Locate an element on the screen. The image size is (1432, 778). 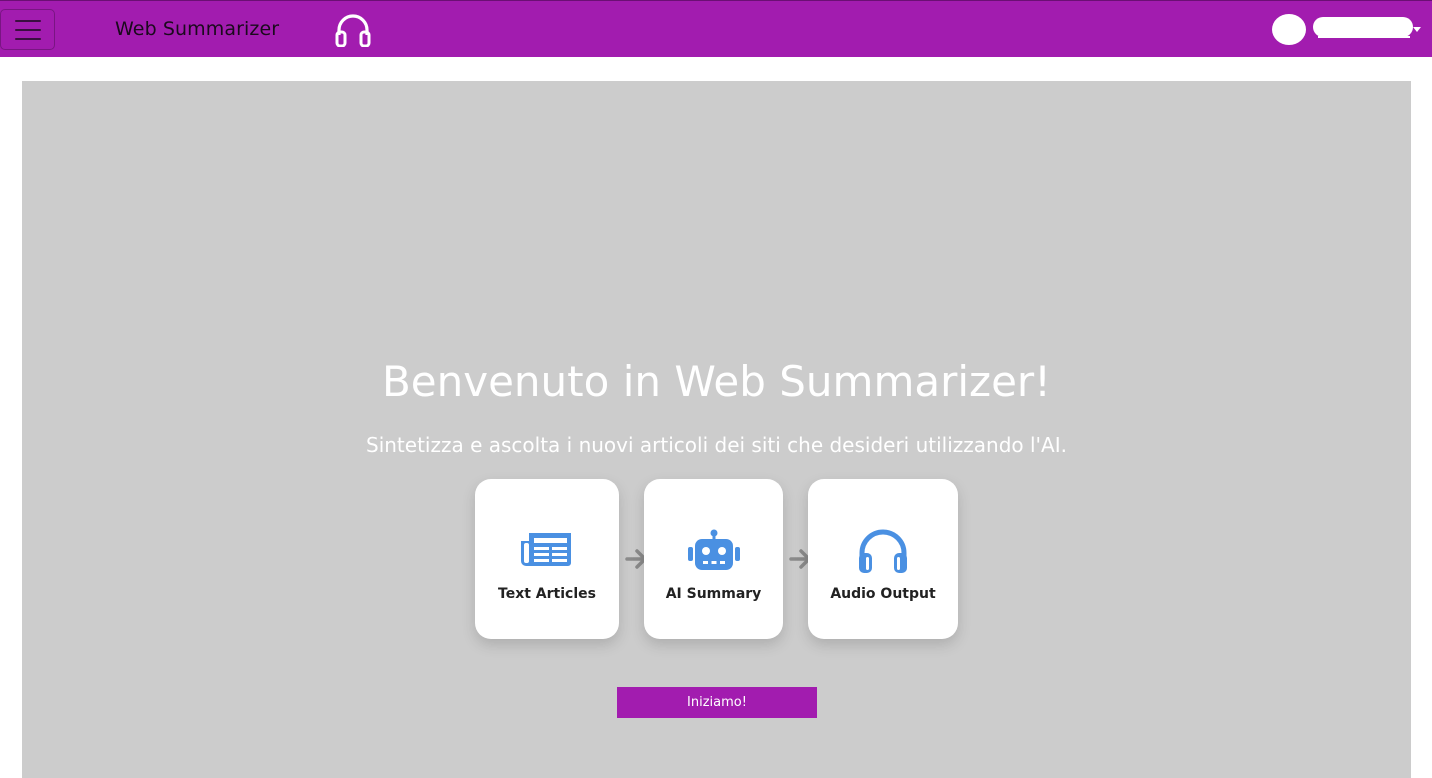
start-button: Iniziamo! is located at coordinates (717, 702).